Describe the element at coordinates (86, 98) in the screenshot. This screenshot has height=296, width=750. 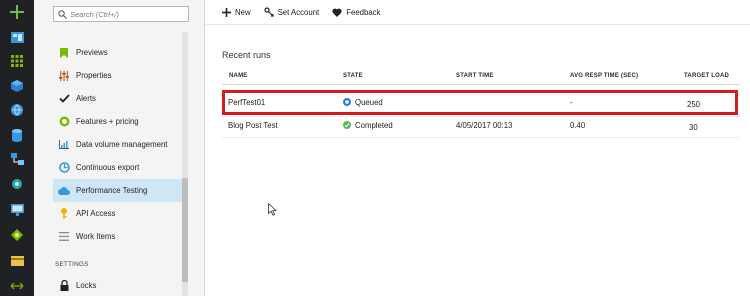
I see `menu-item-label: Alerts` at that location.